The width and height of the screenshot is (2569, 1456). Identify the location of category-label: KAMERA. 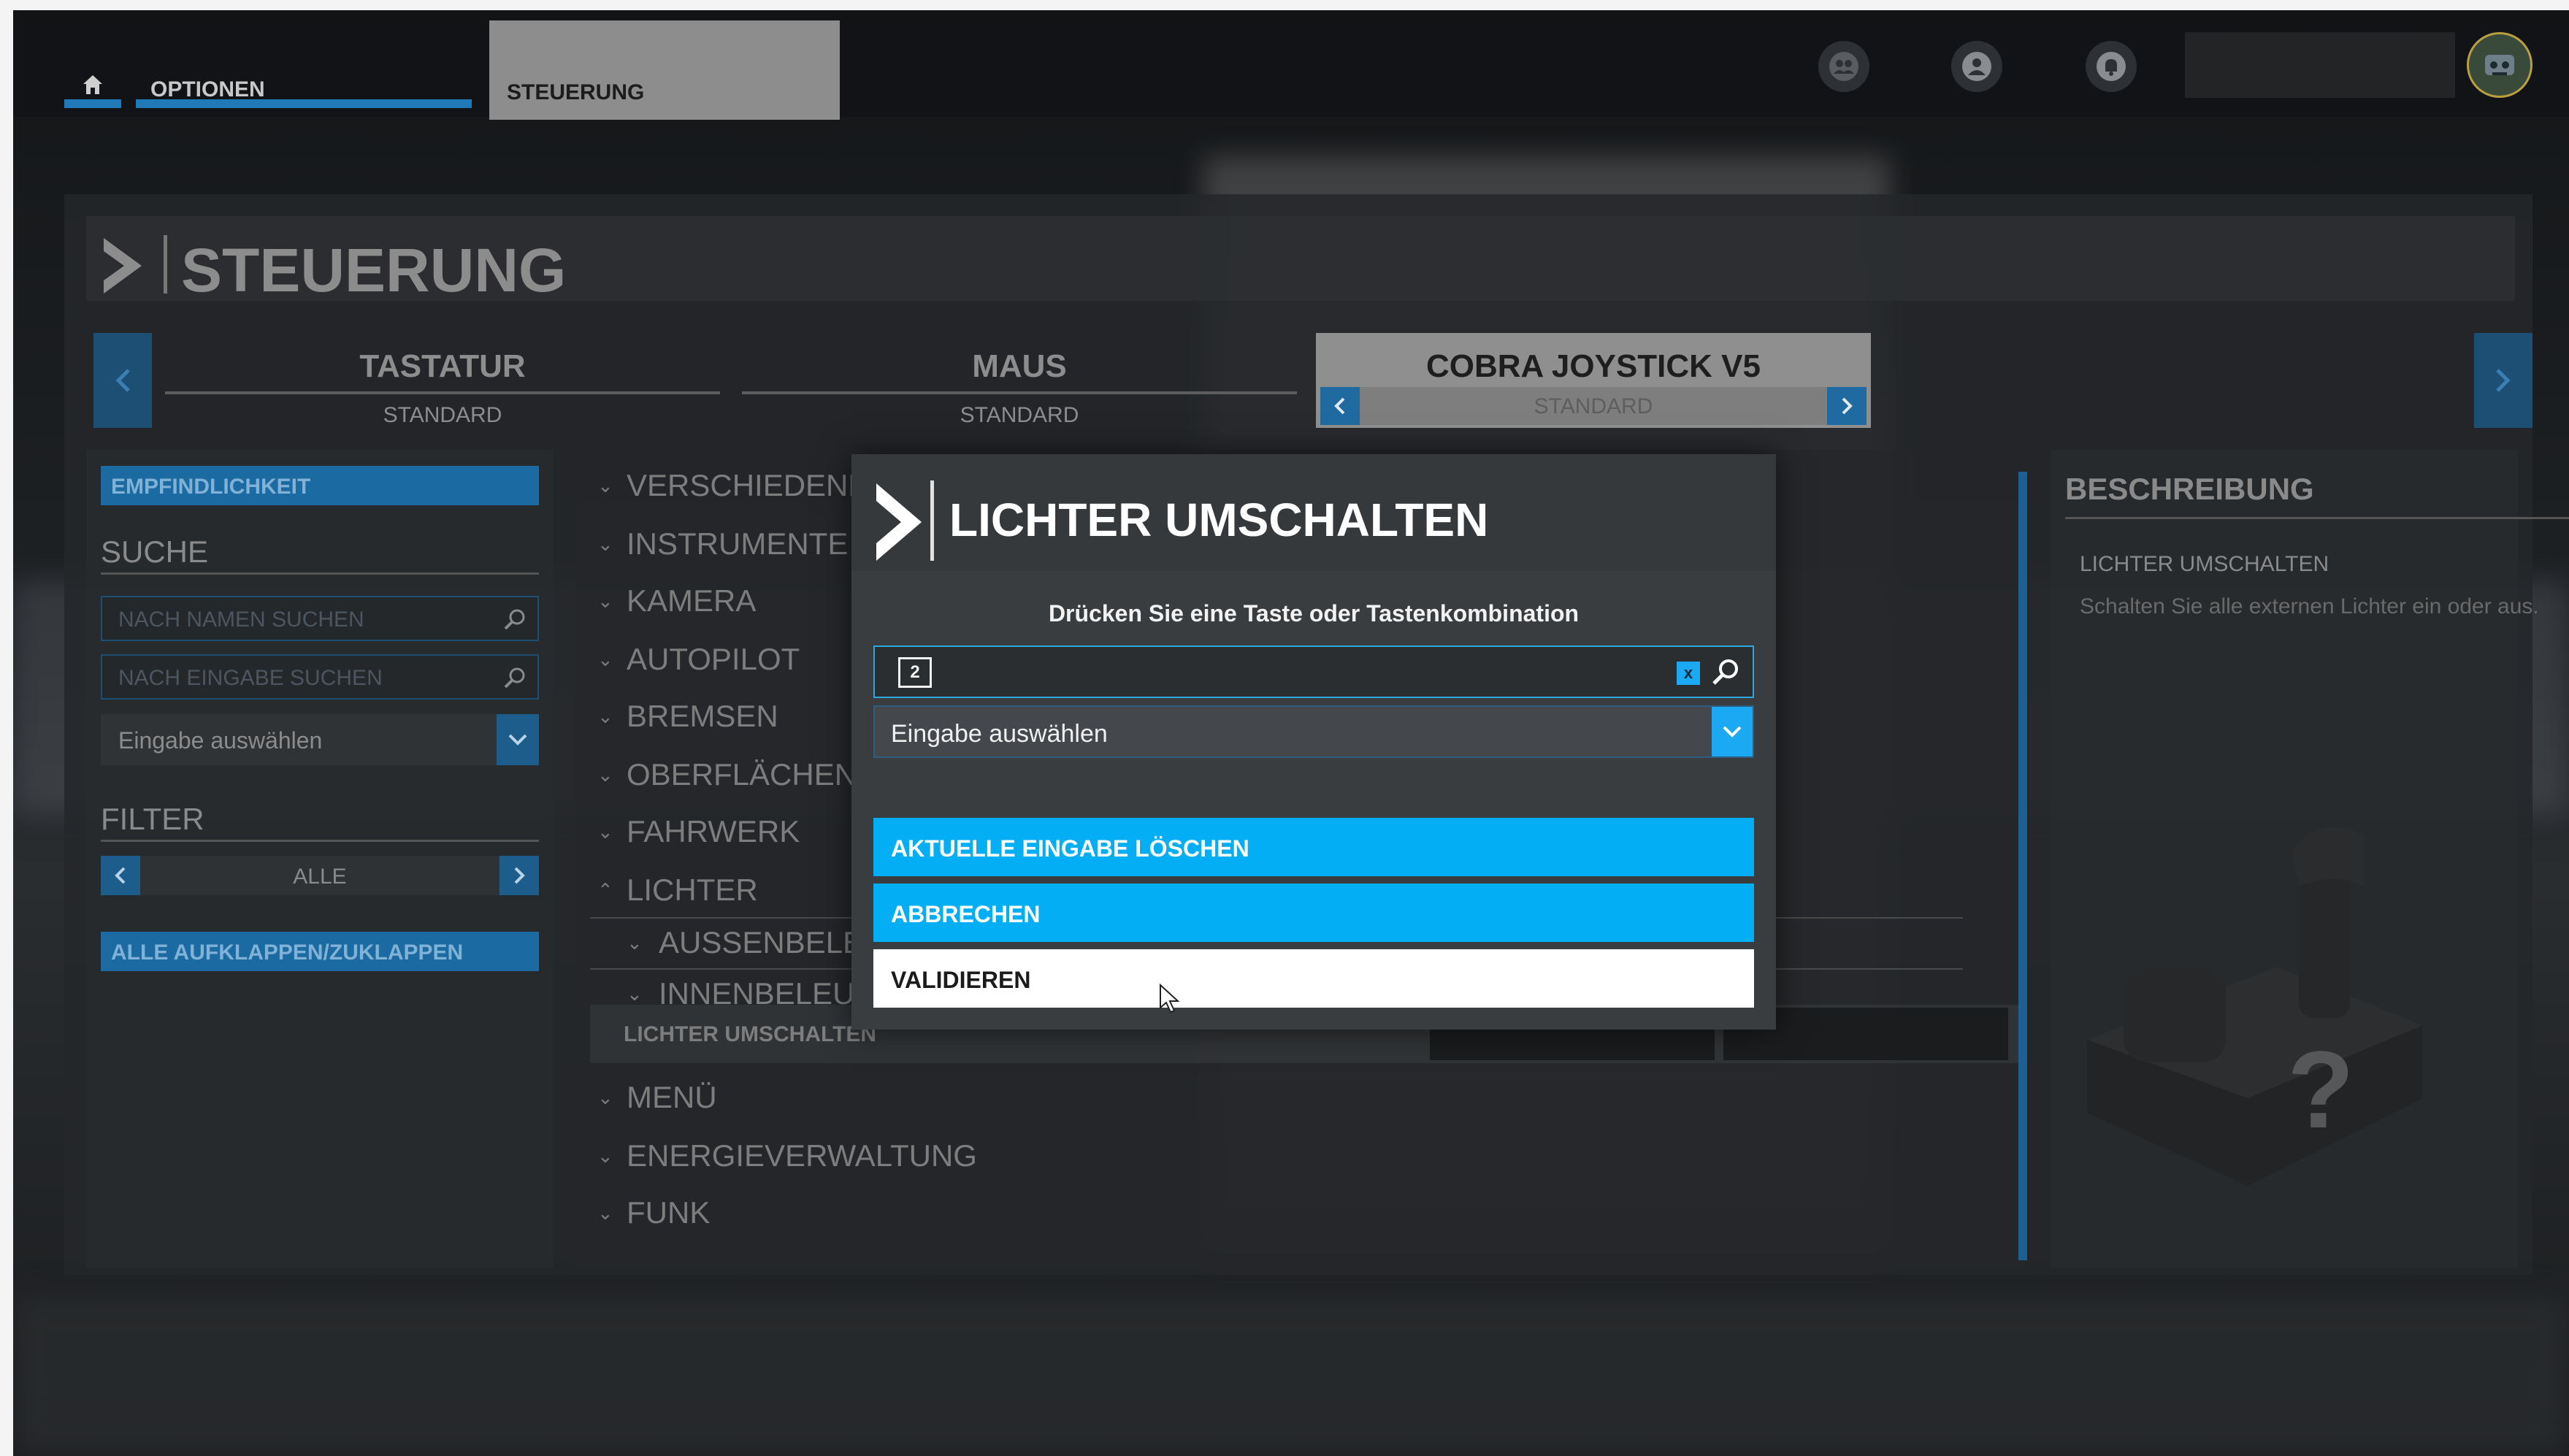
(692, 600).